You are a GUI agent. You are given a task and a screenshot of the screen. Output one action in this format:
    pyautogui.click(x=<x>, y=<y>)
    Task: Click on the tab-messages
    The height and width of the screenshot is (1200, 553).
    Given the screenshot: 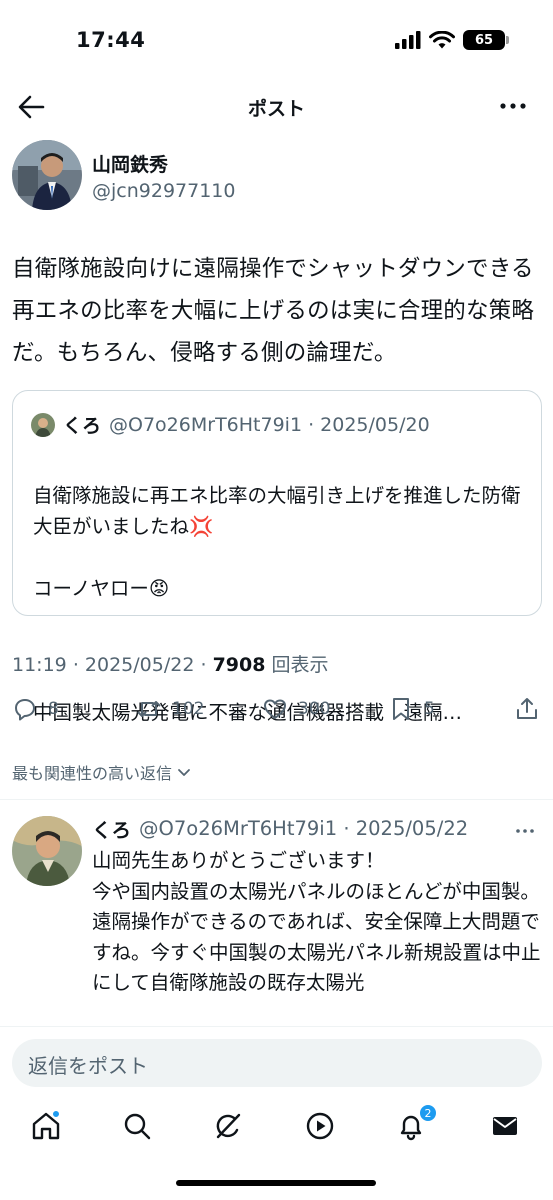 What is the action you would take?
    pyautogui.click(x=505, y=1126)
    